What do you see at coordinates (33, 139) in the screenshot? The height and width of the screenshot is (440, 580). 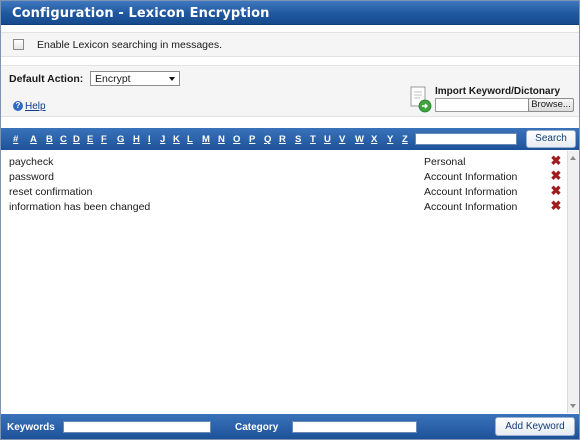 I see `letter-a-link: A` at bounding box center [33, 139].